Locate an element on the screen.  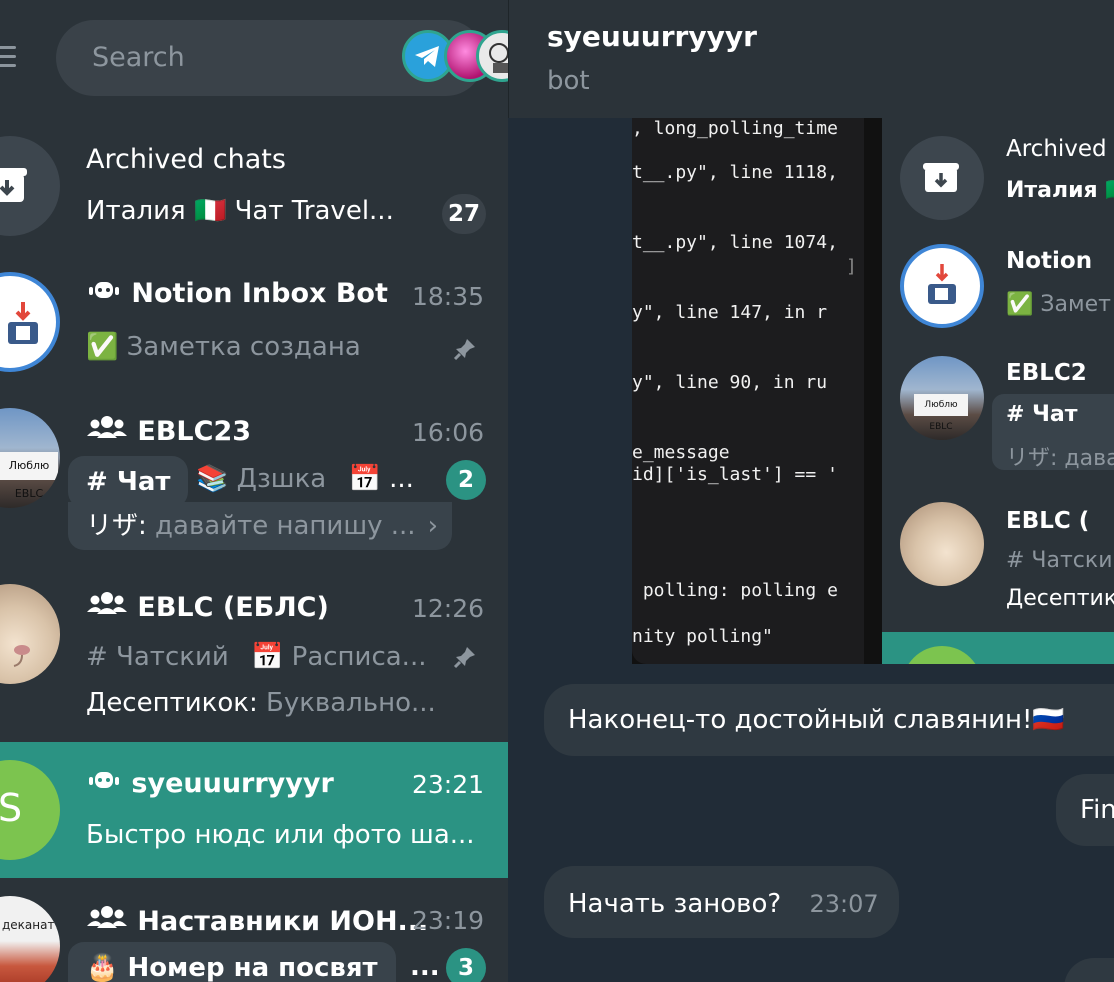
syeuuurryyyr-avatar: S is located at coordinates (30, 810).